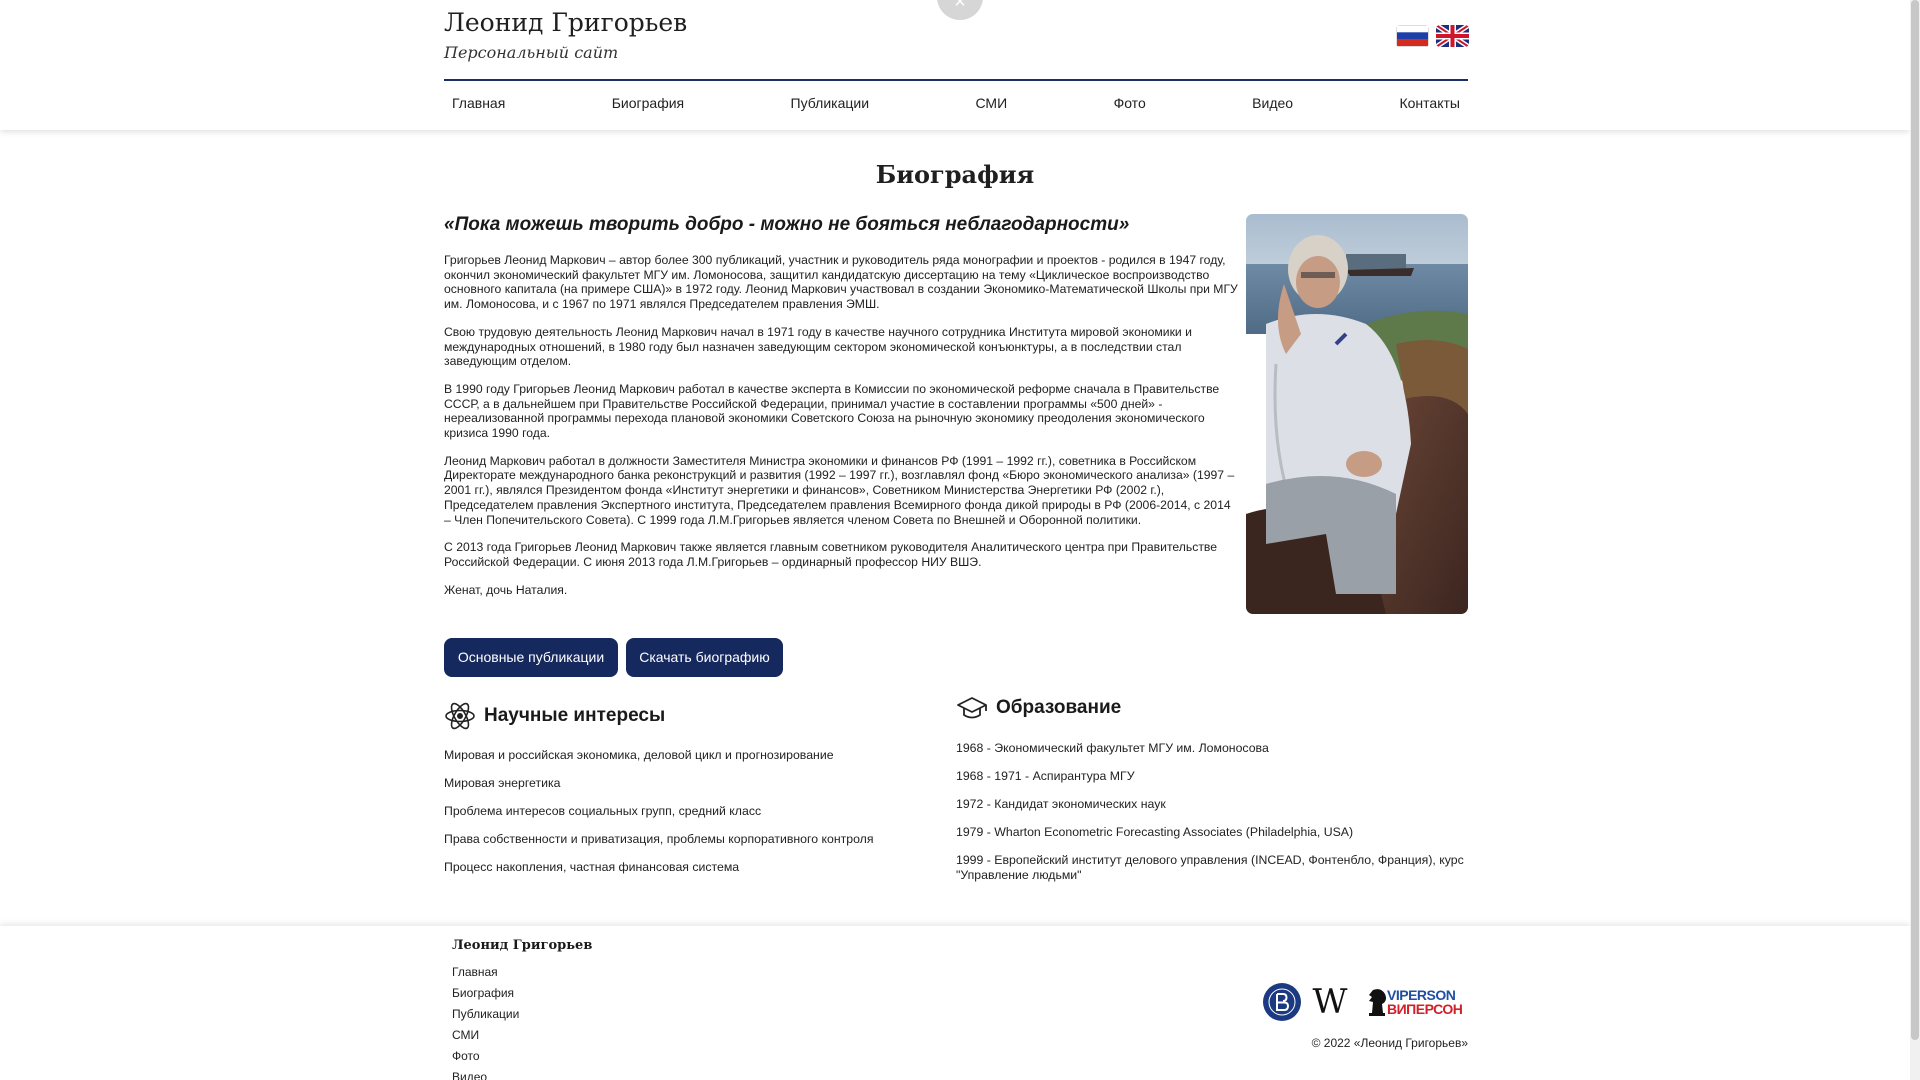 Image resolution: width=1920 pixels, height=1080 pixels. What do you see at coordinates (485, 1056) in the screenshot?
I see `footer-link-photo: Фото` at bounding box center [485, 1056].